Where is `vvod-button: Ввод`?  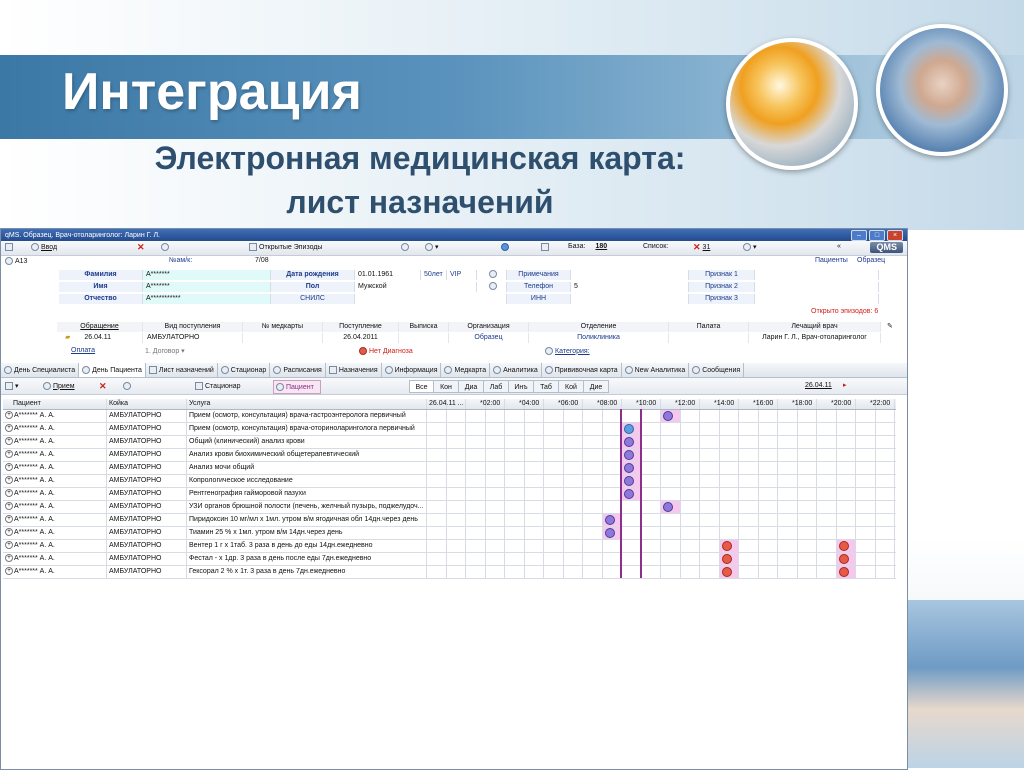
vvod-button: Ввод is located at coordinates (49, 247).